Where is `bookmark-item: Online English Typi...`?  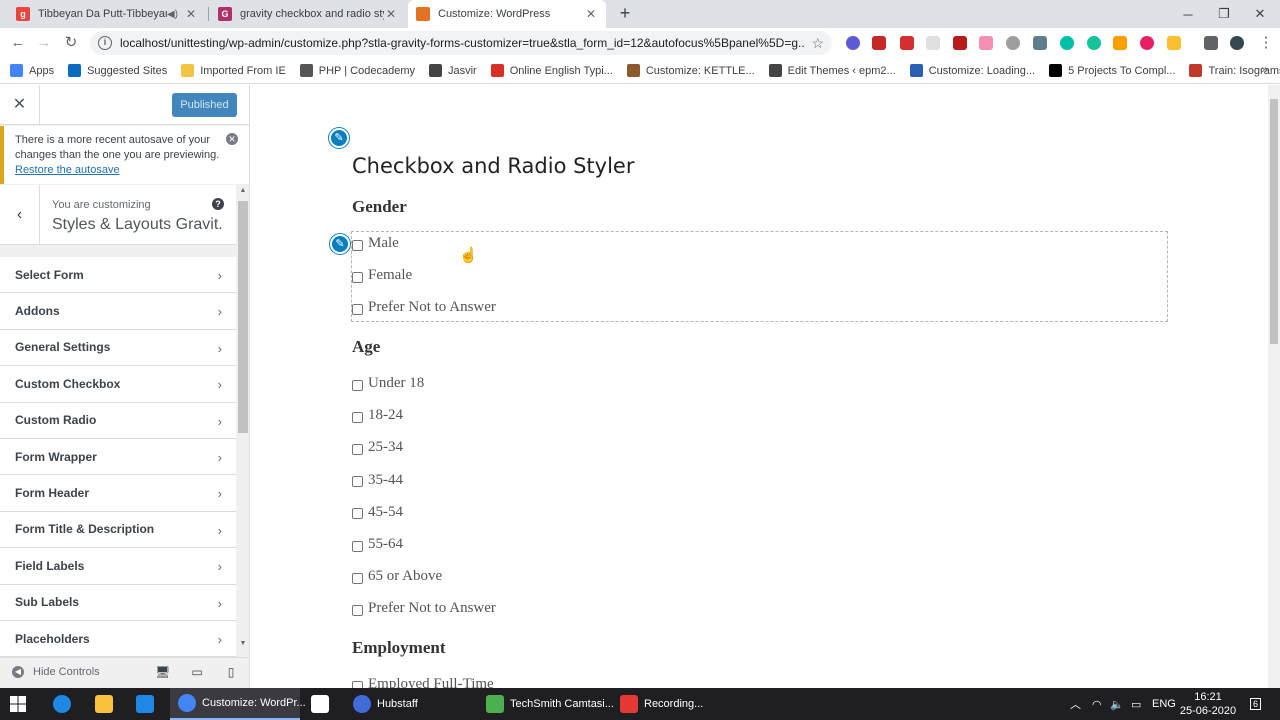 bookmark-item: Online English Typi... is located at coordinates (551, 70).